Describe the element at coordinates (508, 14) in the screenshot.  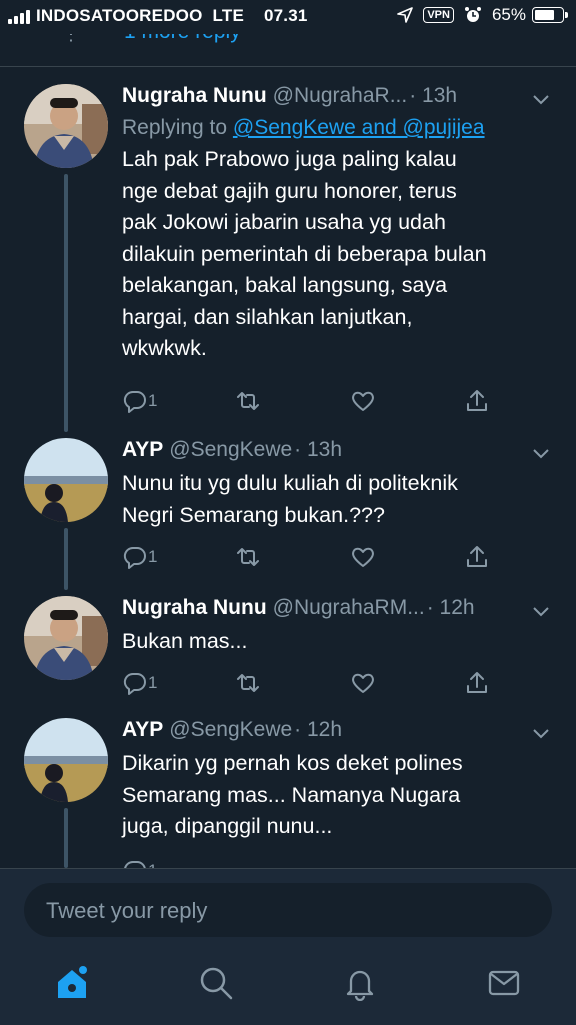
I see `battery-percent: 65%` at that location.